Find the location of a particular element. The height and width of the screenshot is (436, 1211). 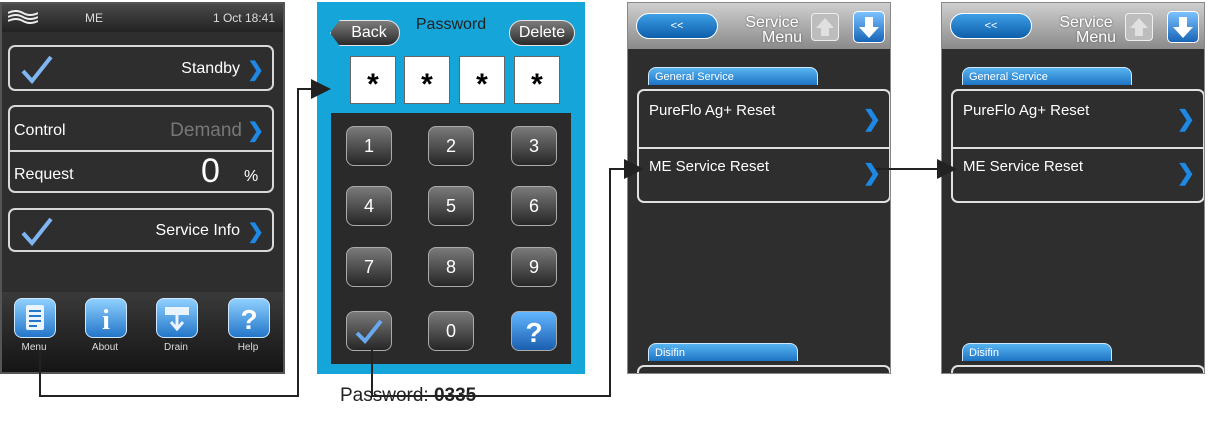

password-annotation: Password: 0335 is located at coordinates (408, 396).